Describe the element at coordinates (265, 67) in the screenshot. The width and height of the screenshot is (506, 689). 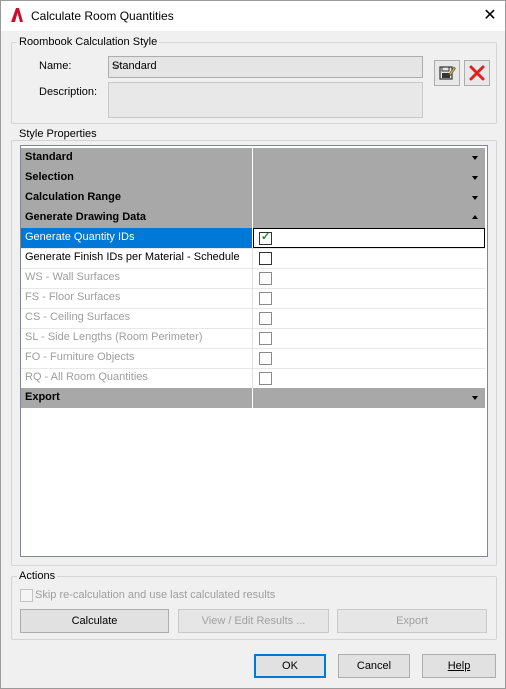
I see `style-name-select: Standard ⌵` at that location.